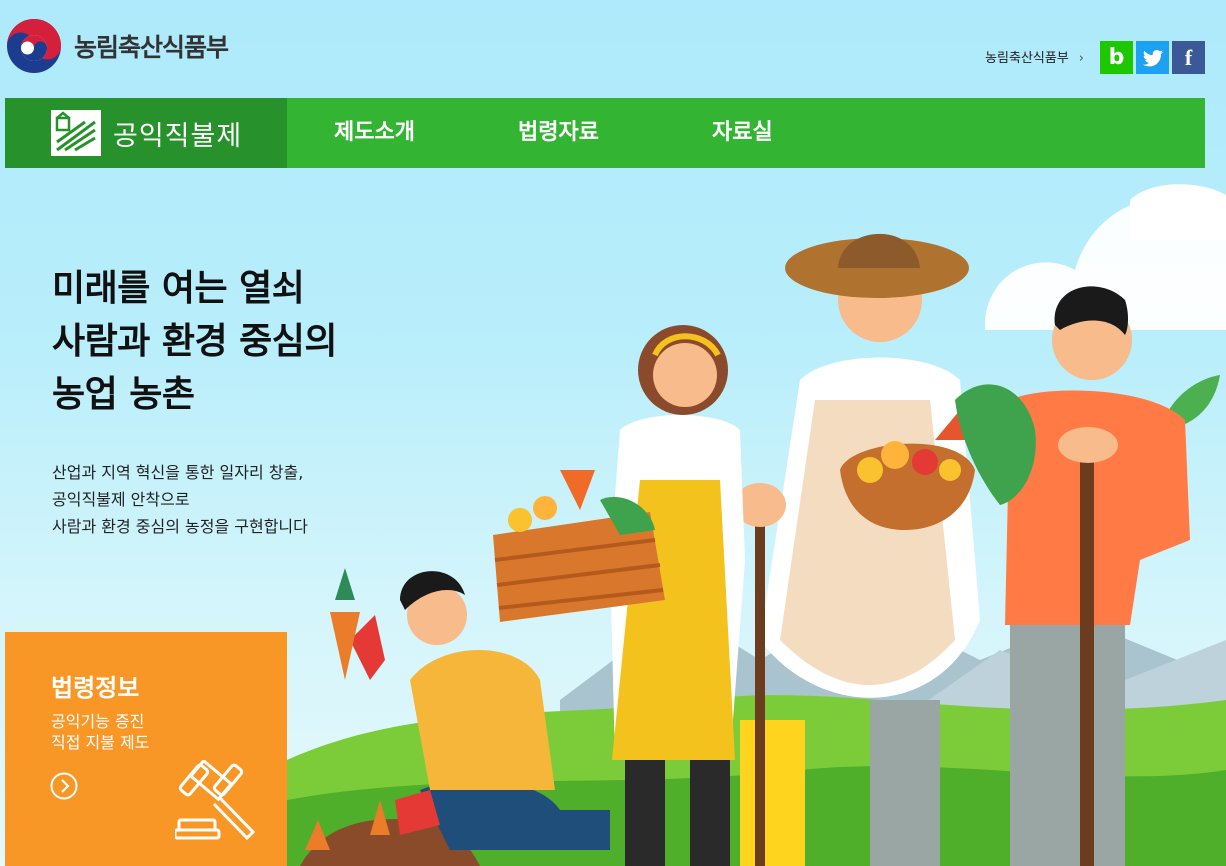  What do you see at coordinates (151, 47) in the screenshot?
I see `logo-text: 농림축산식품부` at bounding box center [151, 47].